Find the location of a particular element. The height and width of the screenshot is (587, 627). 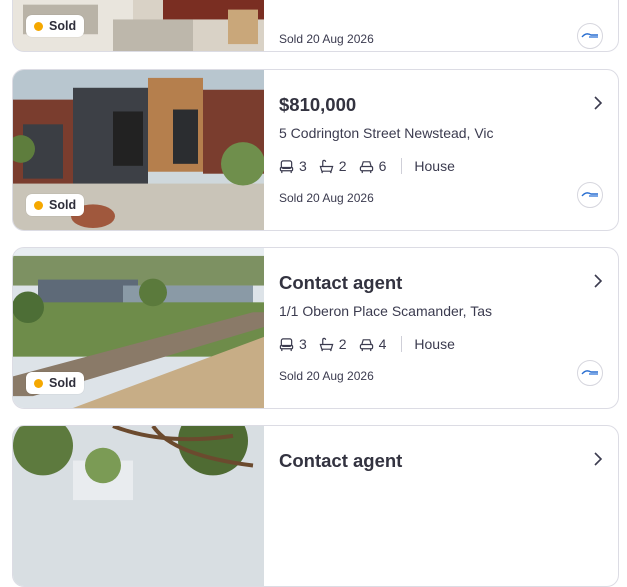

listing-address: 1/1 Oberon Place Scamander, Tas is located at coordinates (385, 311).